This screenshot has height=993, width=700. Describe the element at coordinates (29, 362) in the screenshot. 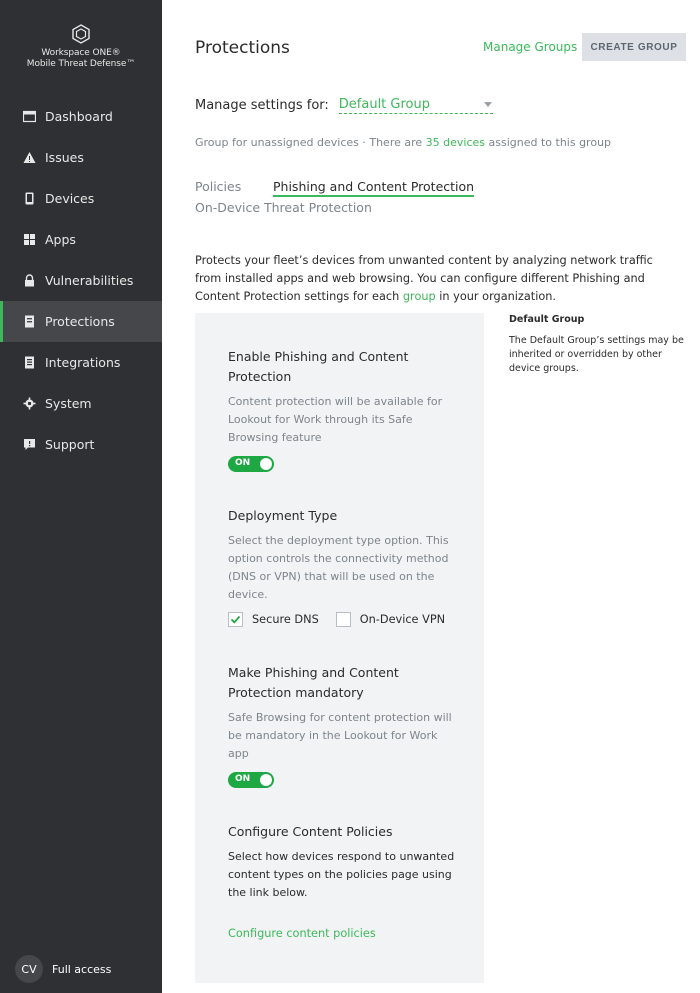

I see `integrations-icon` at that location.